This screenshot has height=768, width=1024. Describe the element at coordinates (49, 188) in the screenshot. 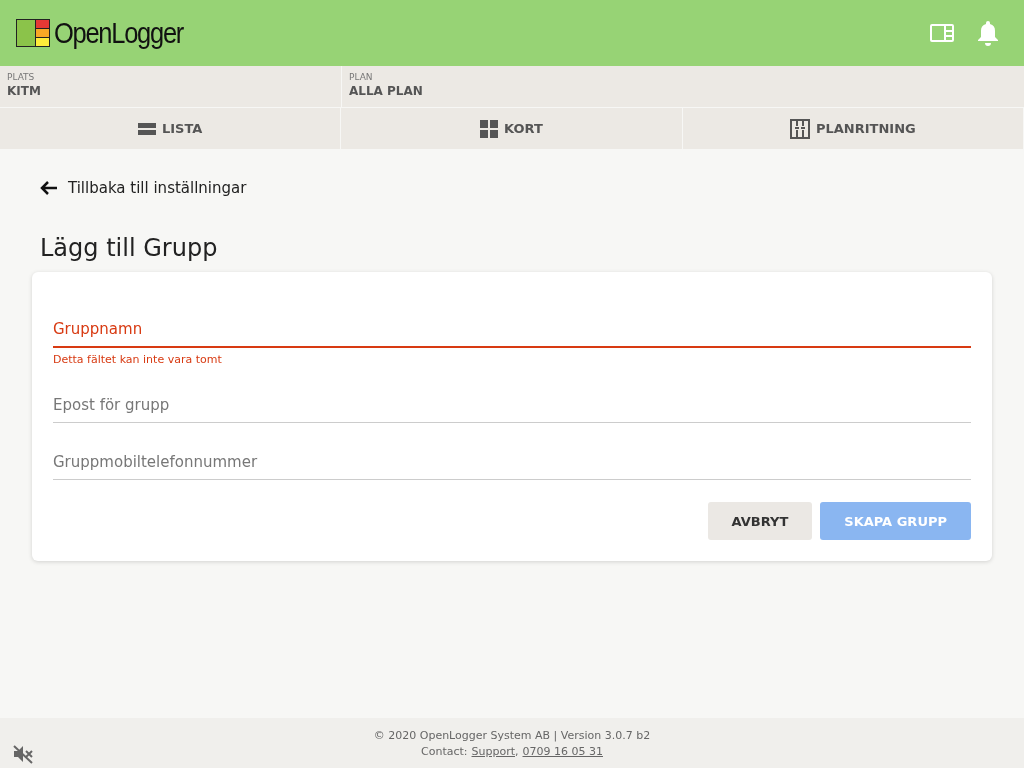

I see `back-arrow-icon` at that location.